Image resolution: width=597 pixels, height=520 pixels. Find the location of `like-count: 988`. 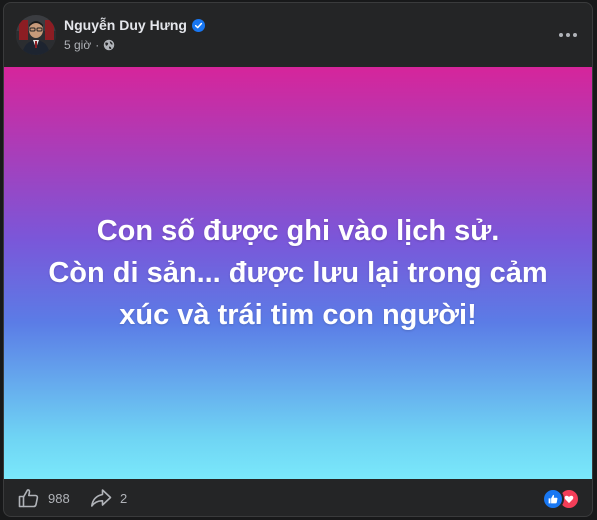

like-count: 988 is located at coordinates (59, 498).